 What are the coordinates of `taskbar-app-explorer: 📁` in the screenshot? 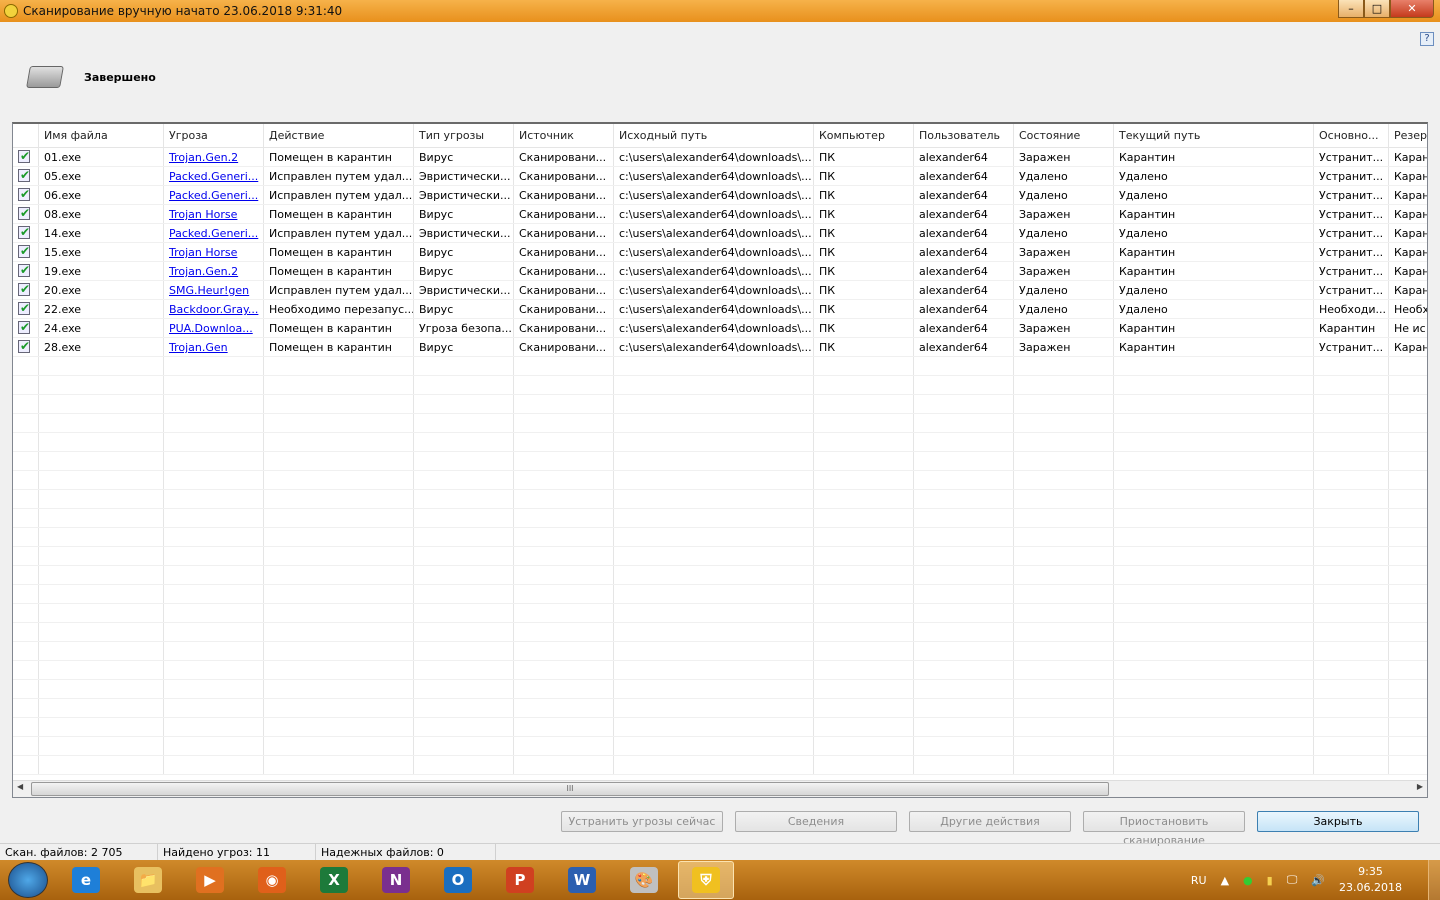 It's located at (148, 880).